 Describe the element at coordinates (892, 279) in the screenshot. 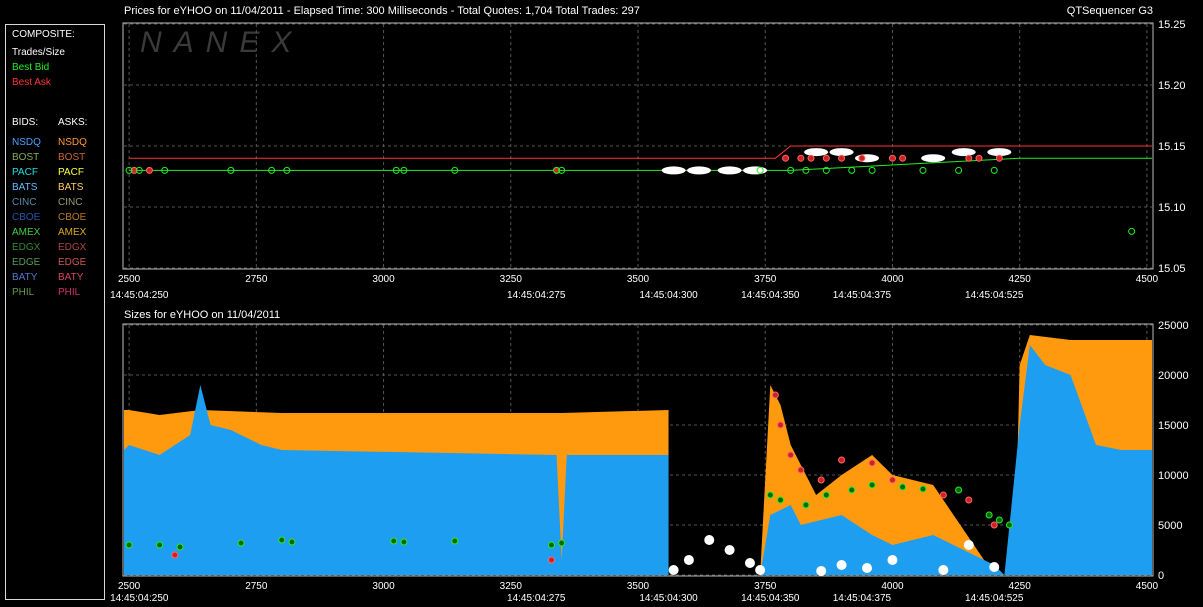

I see `price-x-tick-label: 4000` at that location.